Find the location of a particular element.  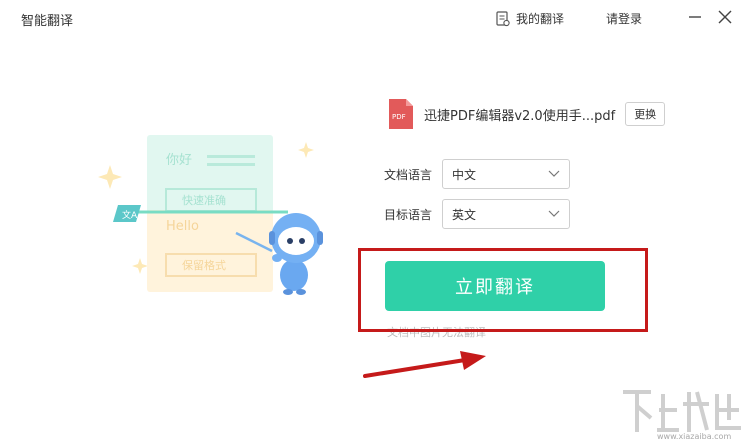

file-name: 迅捷PDF编辑器v2.0使用手...pdf is located at coordinates (520, 116).